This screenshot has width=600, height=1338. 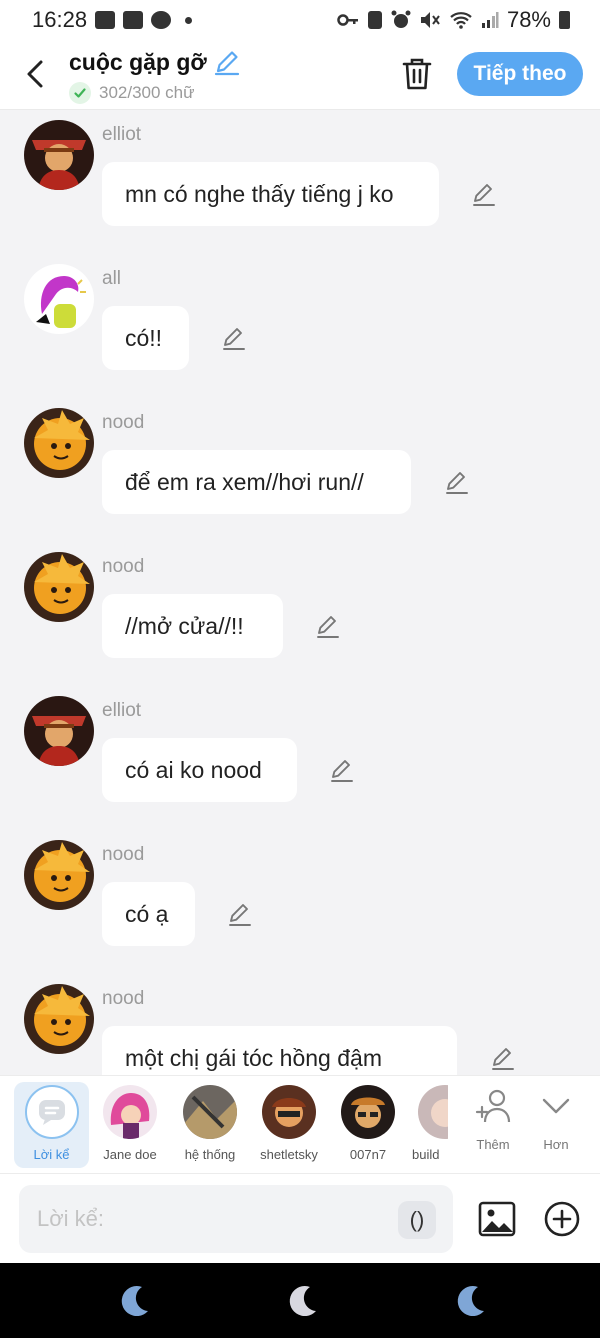 What do you see at coordinates (347, 20) in the screenshot?
I see `key-icon` at bounding box center [347, 20].